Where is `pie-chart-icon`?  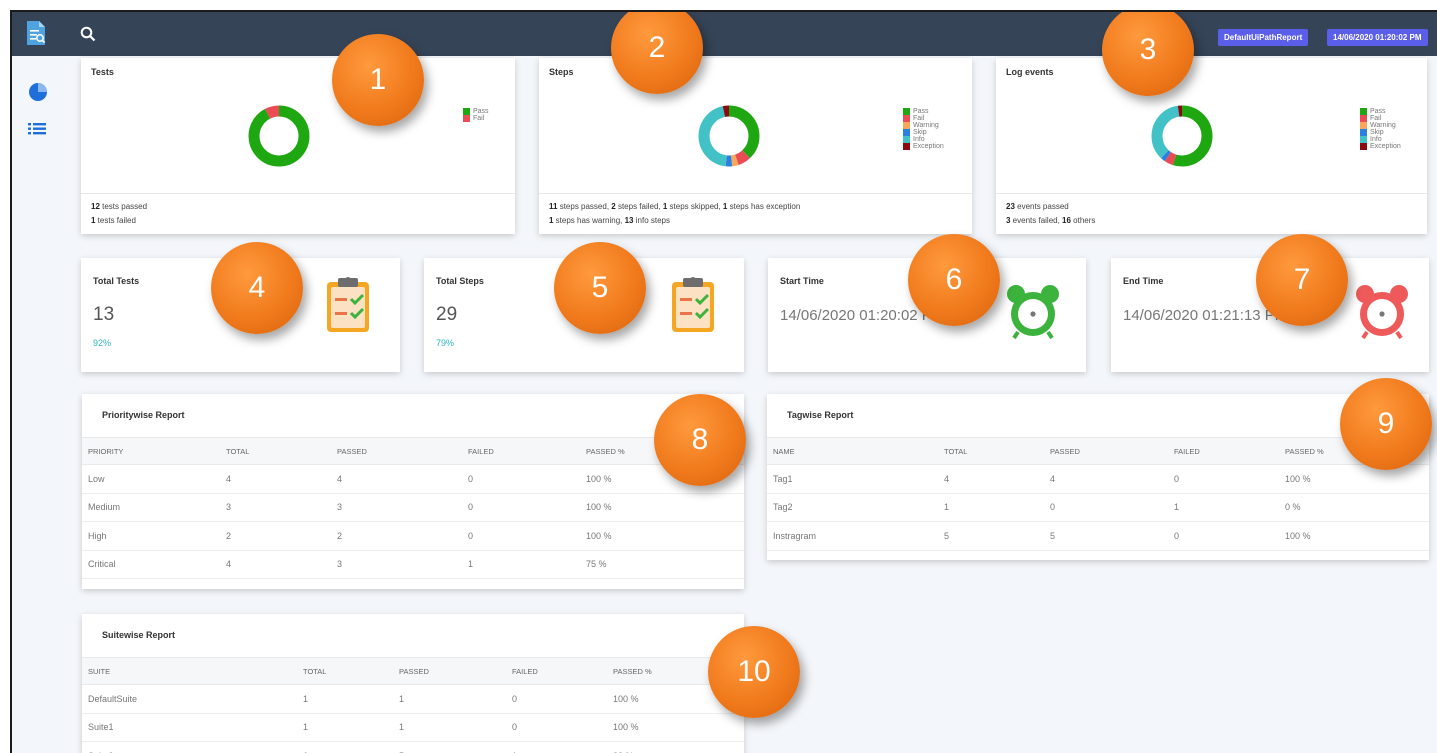
pie-chart-icon is located at coordinates (38, 92).